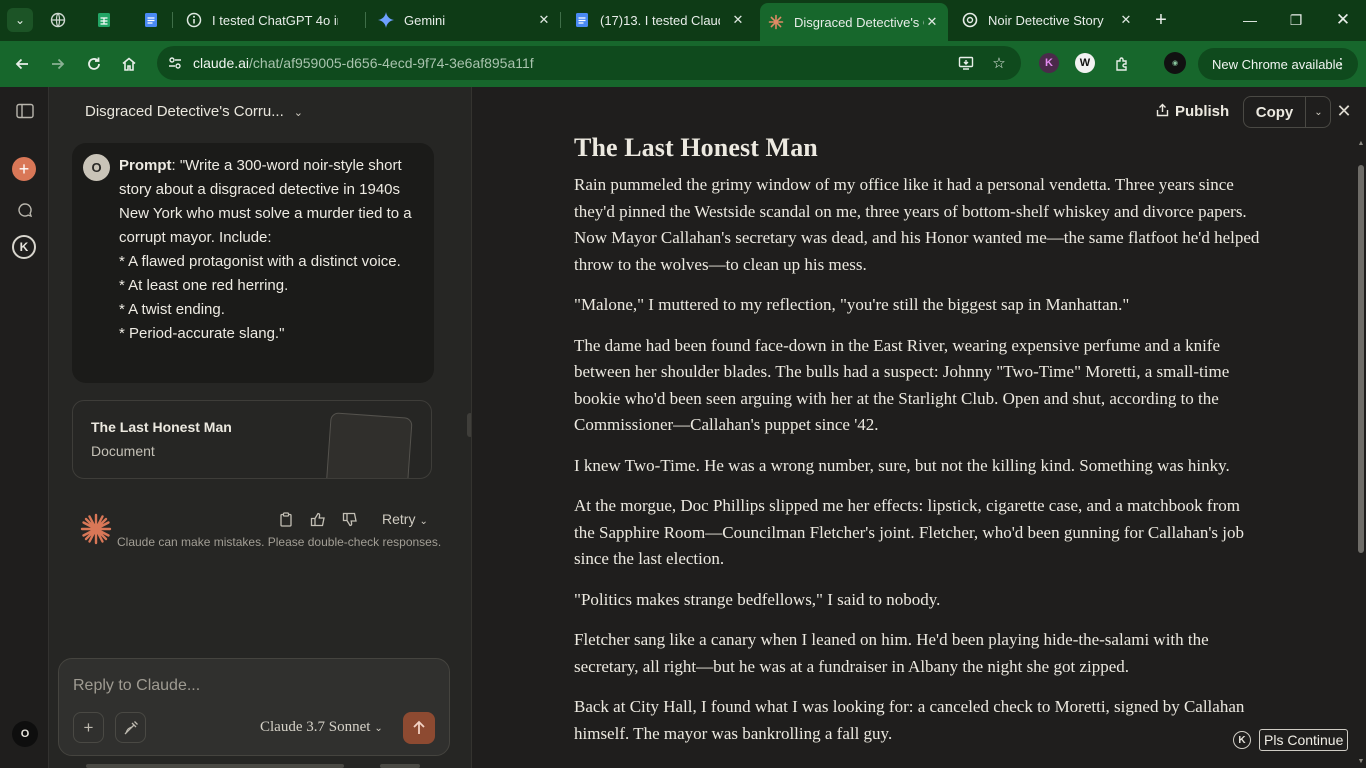 This screenshot has height=768, width=1366. I want to click on tab-claude-article: (17)13. I tested Claude ✕, so click(662, 20).